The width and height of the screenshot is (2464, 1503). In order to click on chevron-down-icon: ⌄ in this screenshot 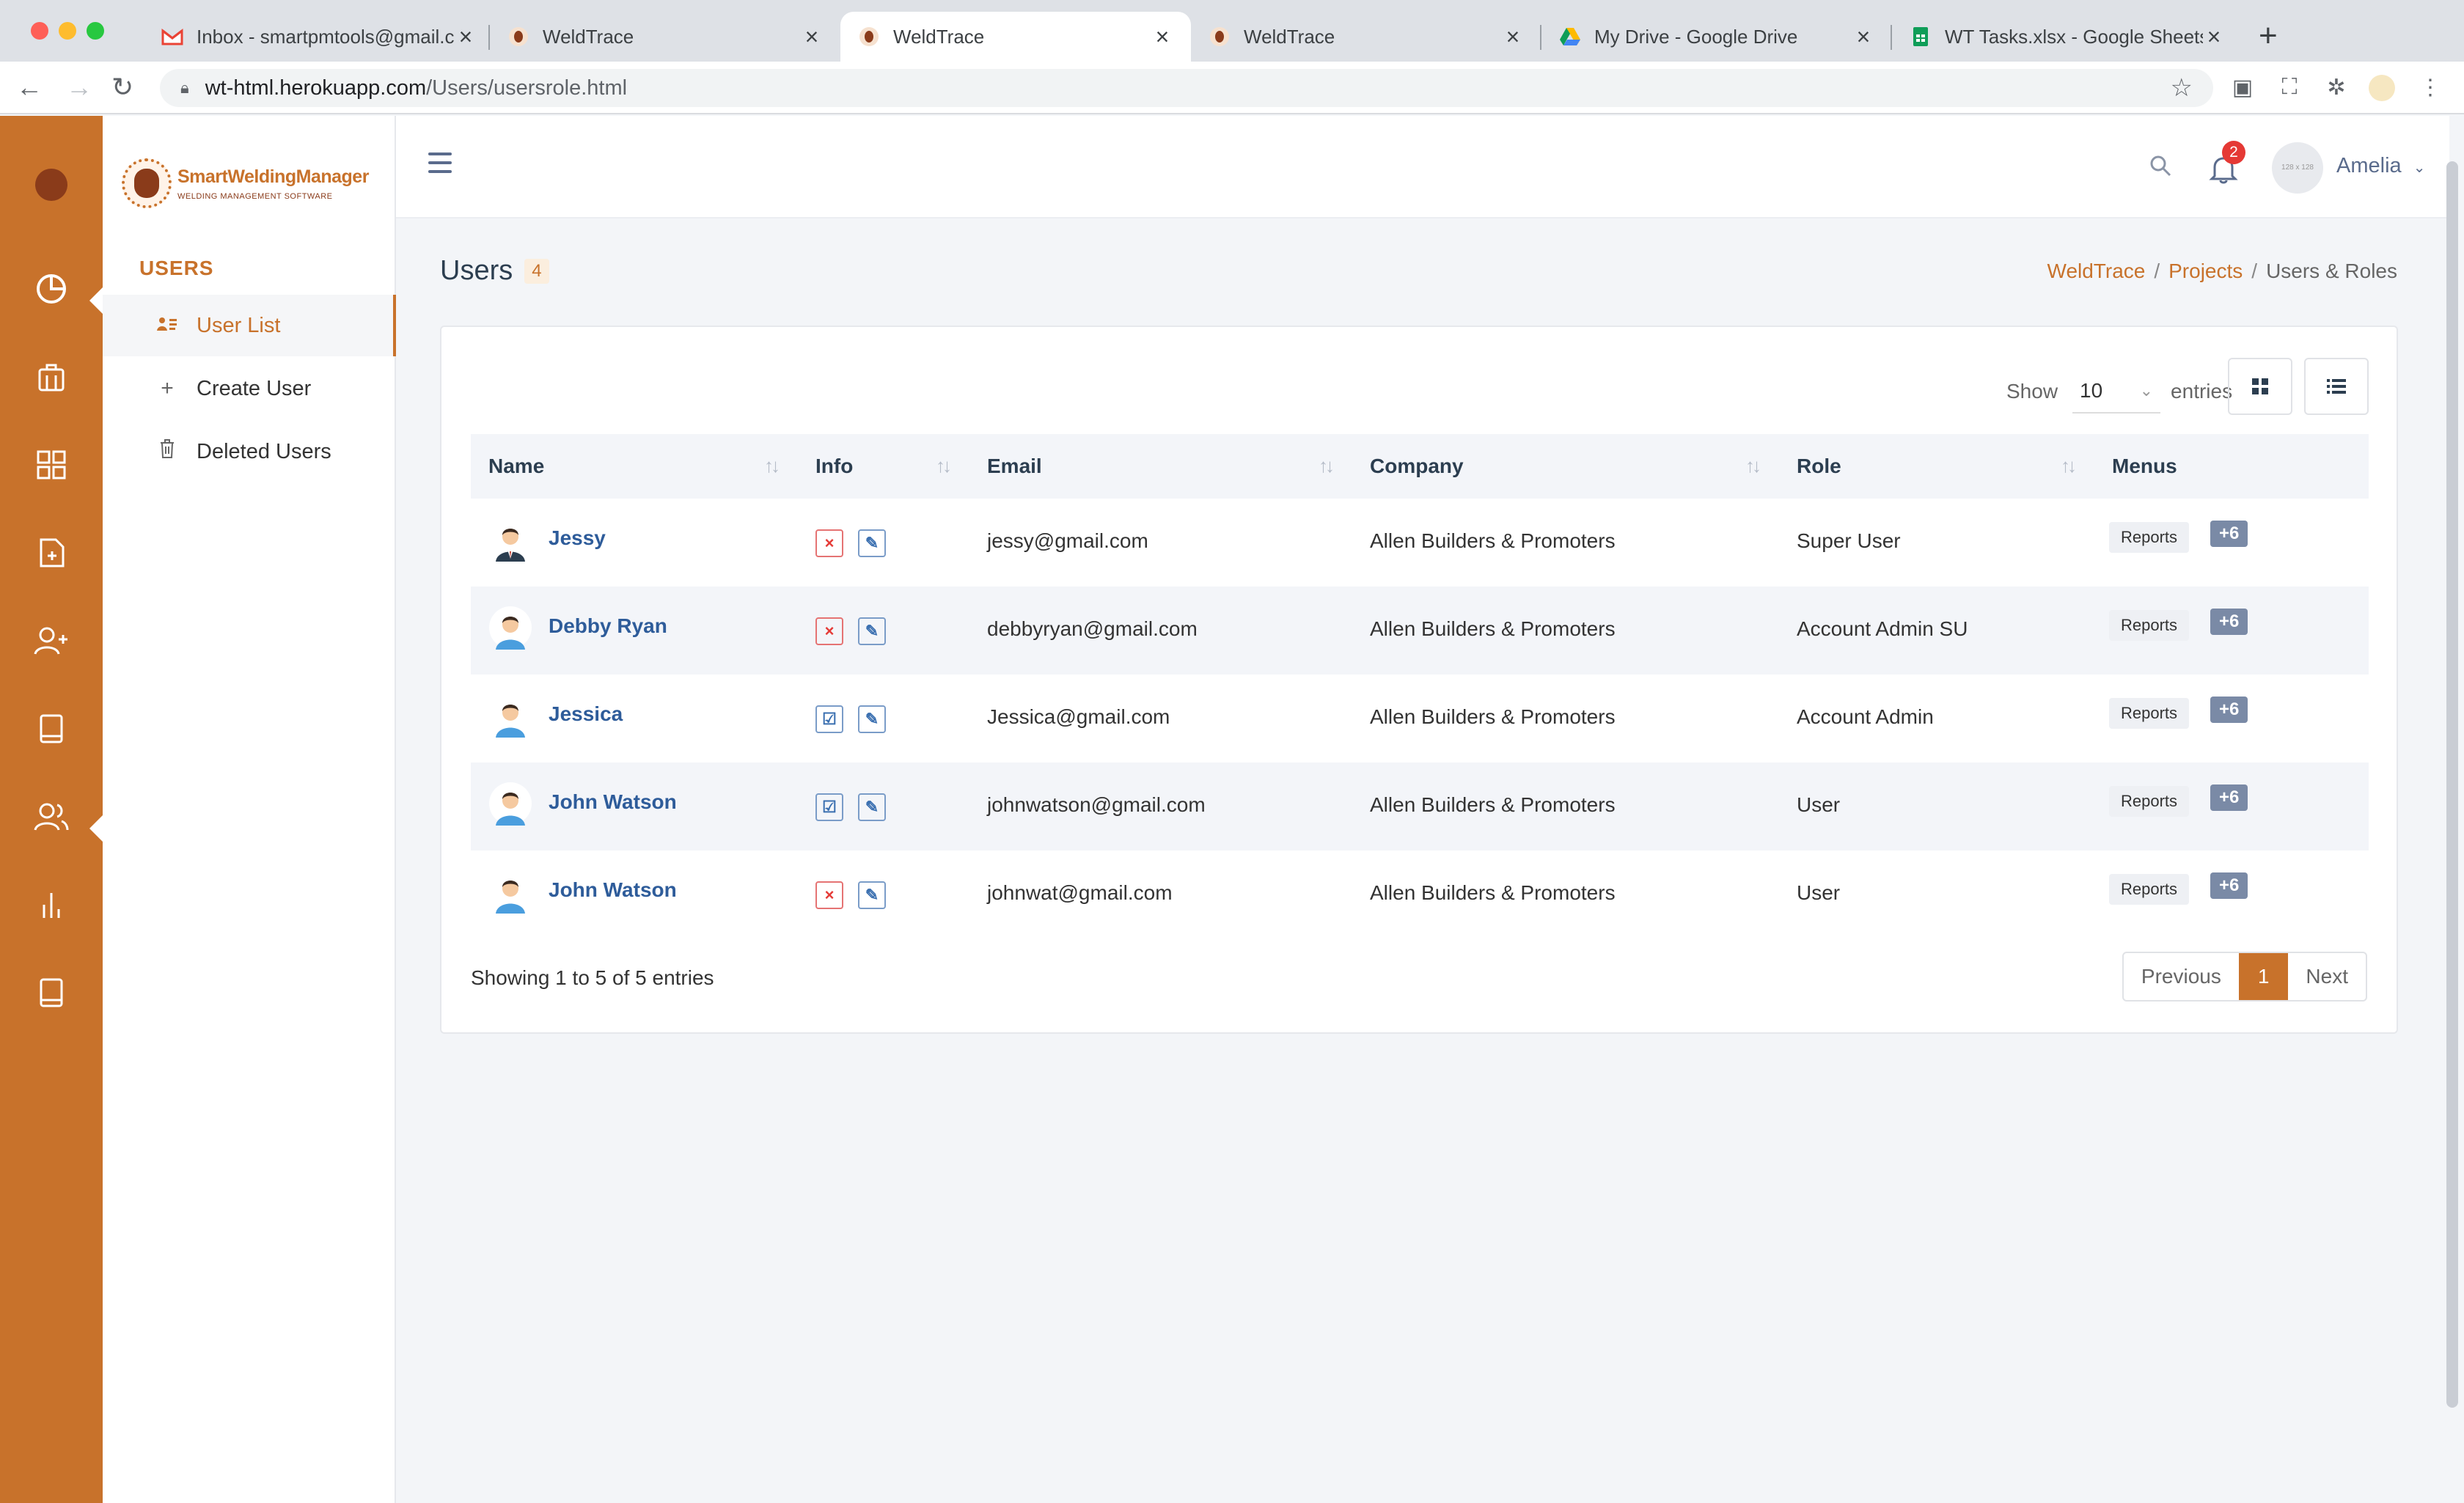, I will do `click(2146, 391)`.